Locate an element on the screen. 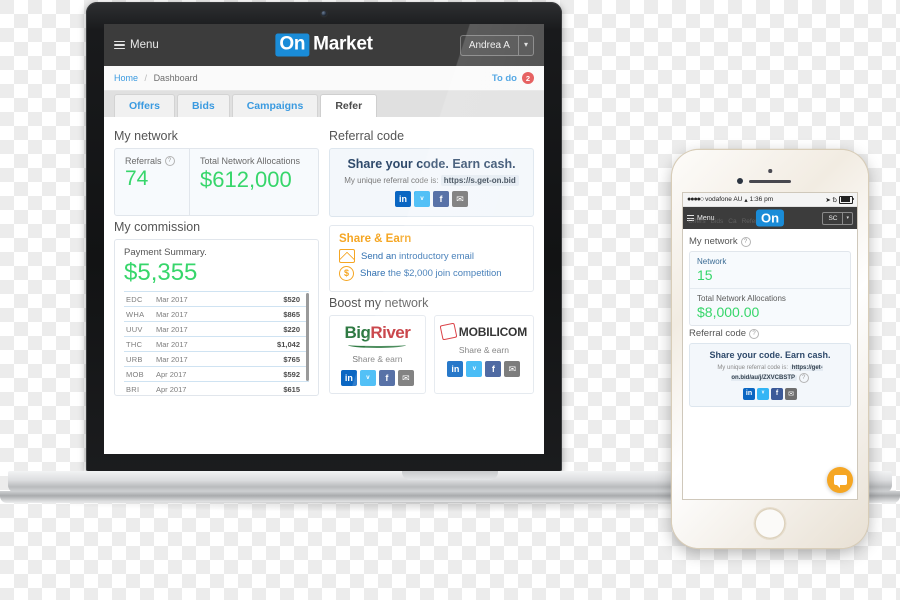 The image size is (900, 600). referrals-label-row: Referrals ? is located at coordinates (152, 161).